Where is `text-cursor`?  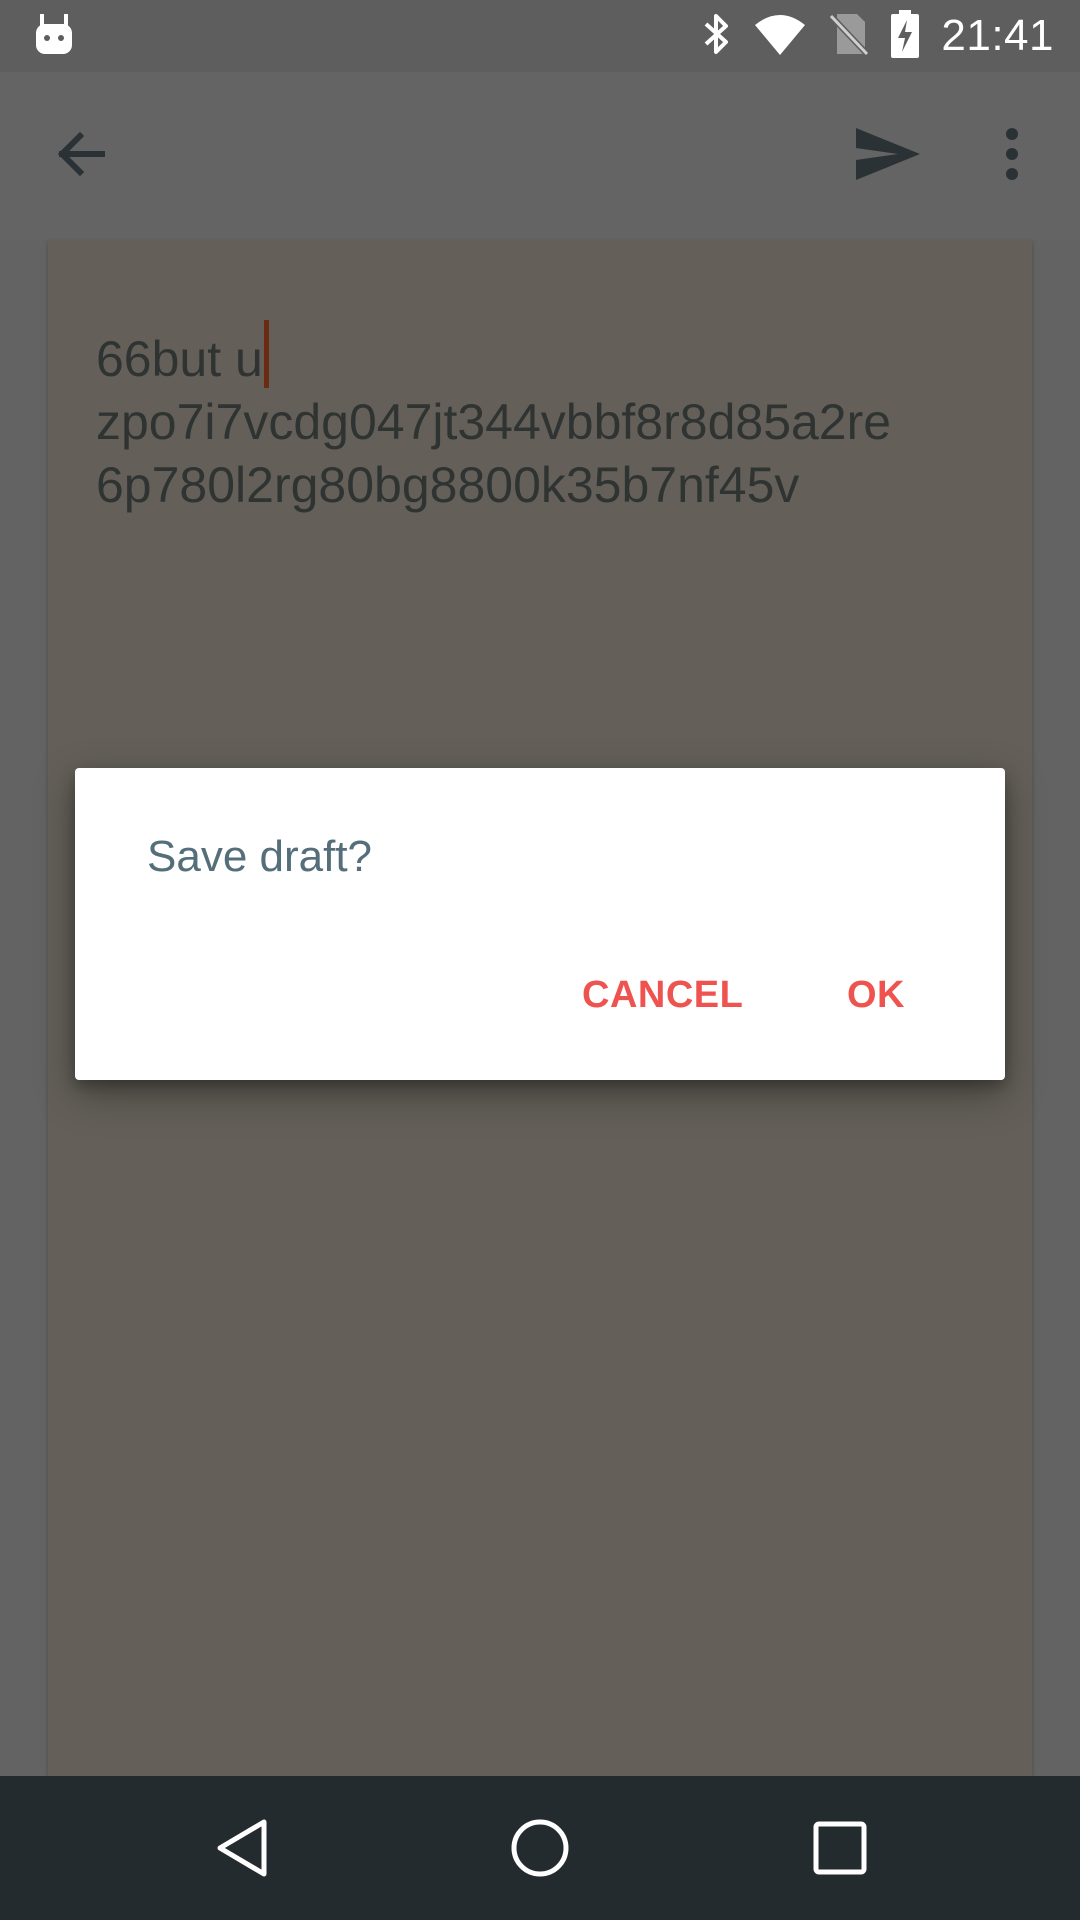
text-cursor is located at coordinates (266, 354).